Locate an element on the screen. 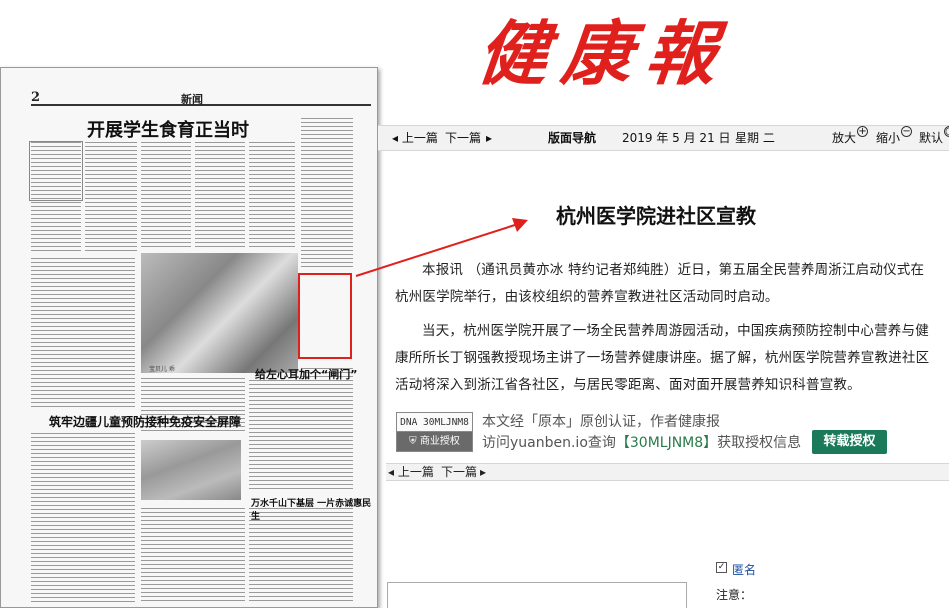 Image resolution: width=949 pixels, height=608 pixels. paper-photo-caption: 宝贝儿 乖 is located at coordinates (162, 369).